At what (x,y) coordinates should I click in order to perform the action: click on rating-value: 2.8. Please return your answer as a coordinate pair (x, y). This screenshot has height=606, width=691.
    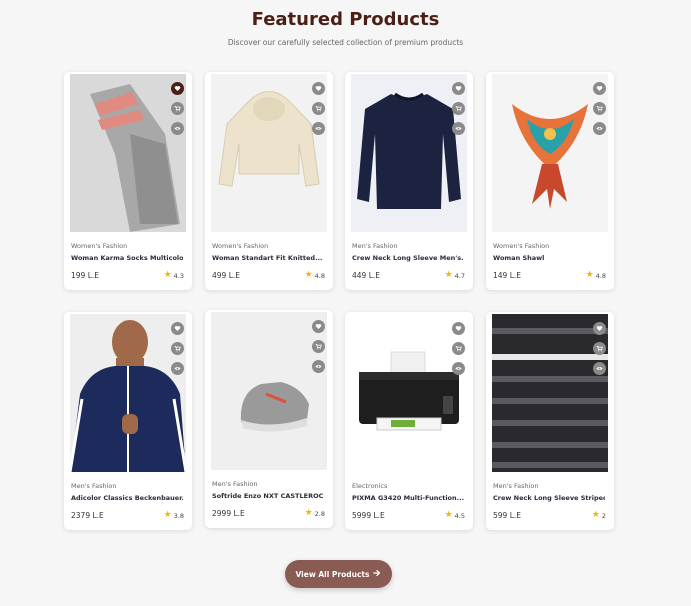
    Looking at the image, I should click on (319, 513).